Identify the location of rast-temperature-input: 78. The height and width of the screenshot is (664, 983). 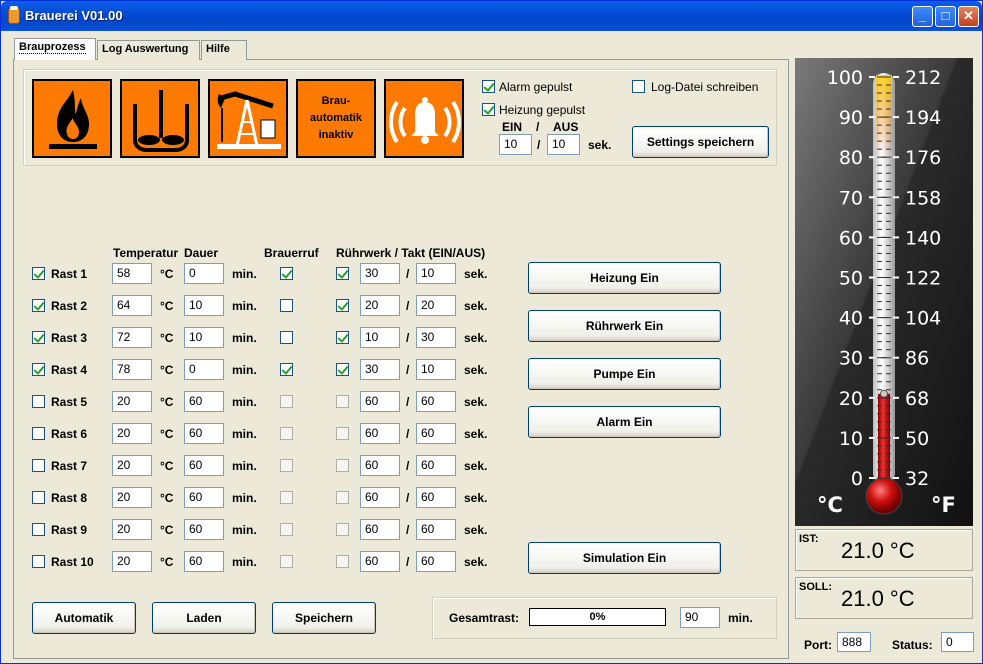
(132, 369).